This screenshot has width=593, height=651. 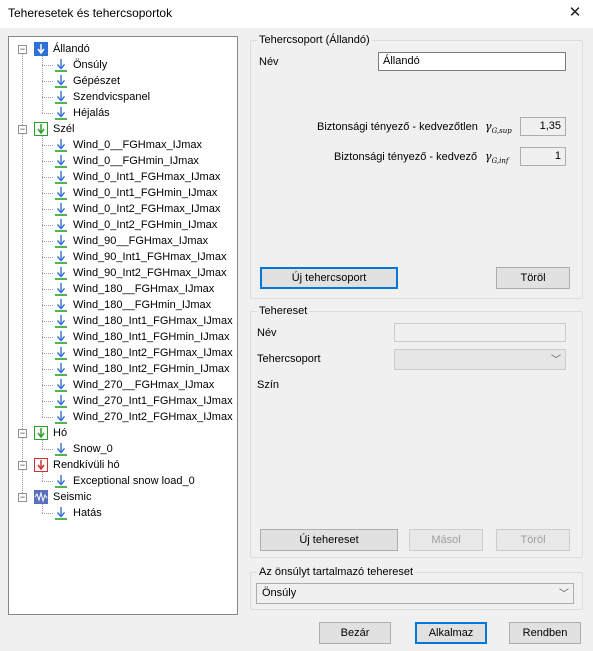 I want to click on tree-load-case-node: Wind_270_Int2_FGHmax_IJmax, so click(x=123, y=417).